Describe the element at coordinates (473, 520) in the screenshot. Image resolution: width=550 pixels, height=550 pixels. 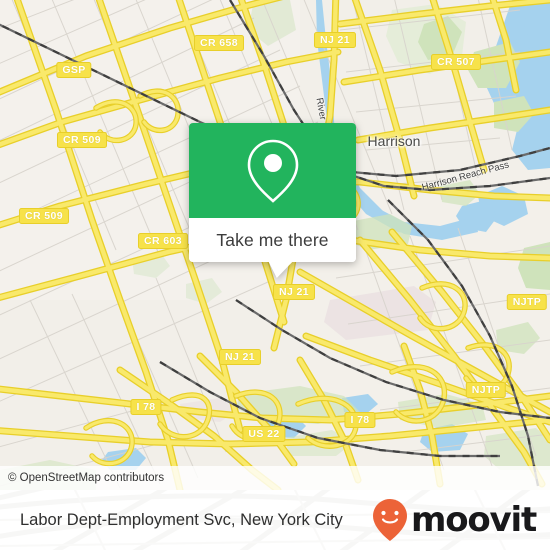
I see `moovit-wordmark: moovit` at that location.